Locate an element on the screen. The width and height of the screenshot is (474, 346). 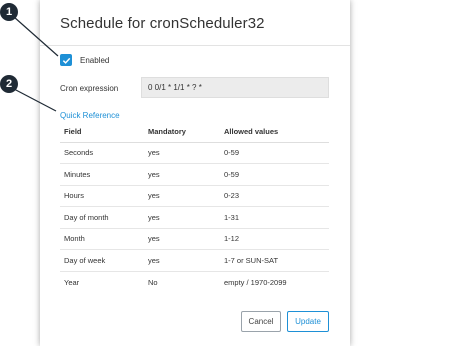
cell-field: Hours is located at coordinates (102, 196).